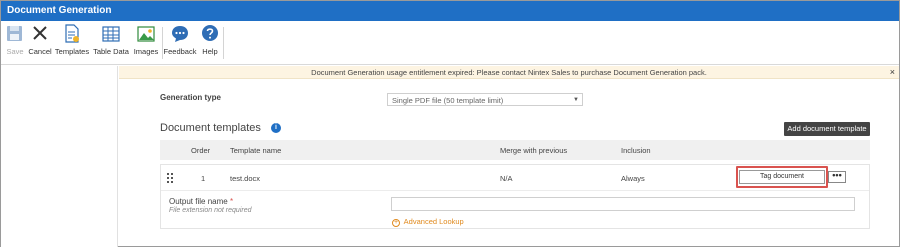 The width and height of the screenshot is (900, 247). Describe the element at coordinates (633, 178) in the screenshot. I see `row-inclusion: Always` at that location.